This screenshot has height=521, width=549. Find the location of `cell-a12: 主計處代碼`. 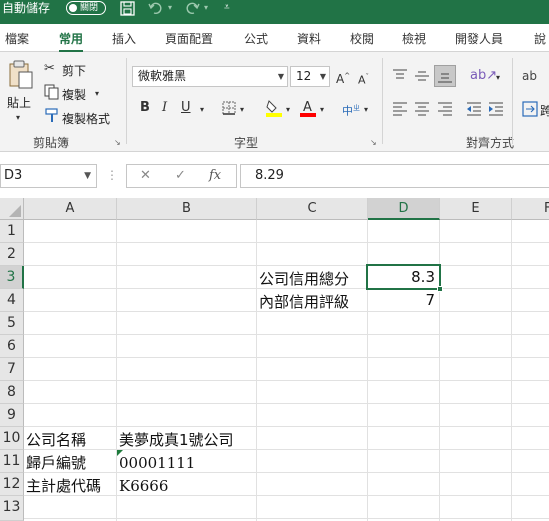

cell-a12: 主計處代碼 is located at coordinates (63, 486).